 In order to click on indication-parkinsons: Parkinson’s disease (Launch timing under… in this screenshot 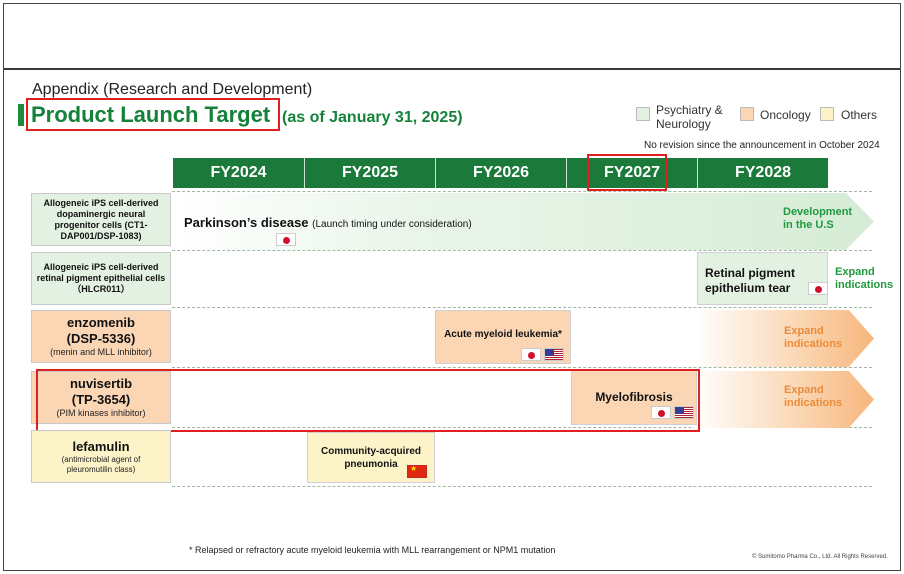, I will do `click(328, 222)`.